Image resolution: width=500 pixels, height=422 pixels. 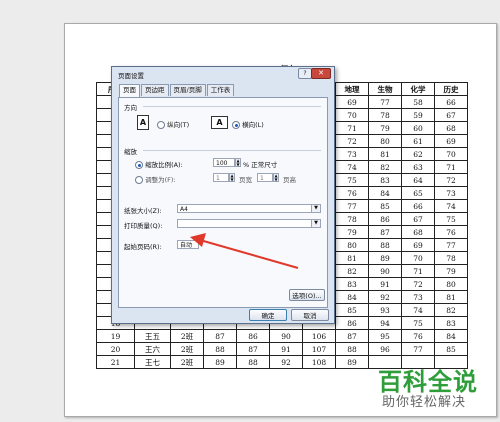 I want to click on annotation-arrow-shaft, so click(x=249, y=254).